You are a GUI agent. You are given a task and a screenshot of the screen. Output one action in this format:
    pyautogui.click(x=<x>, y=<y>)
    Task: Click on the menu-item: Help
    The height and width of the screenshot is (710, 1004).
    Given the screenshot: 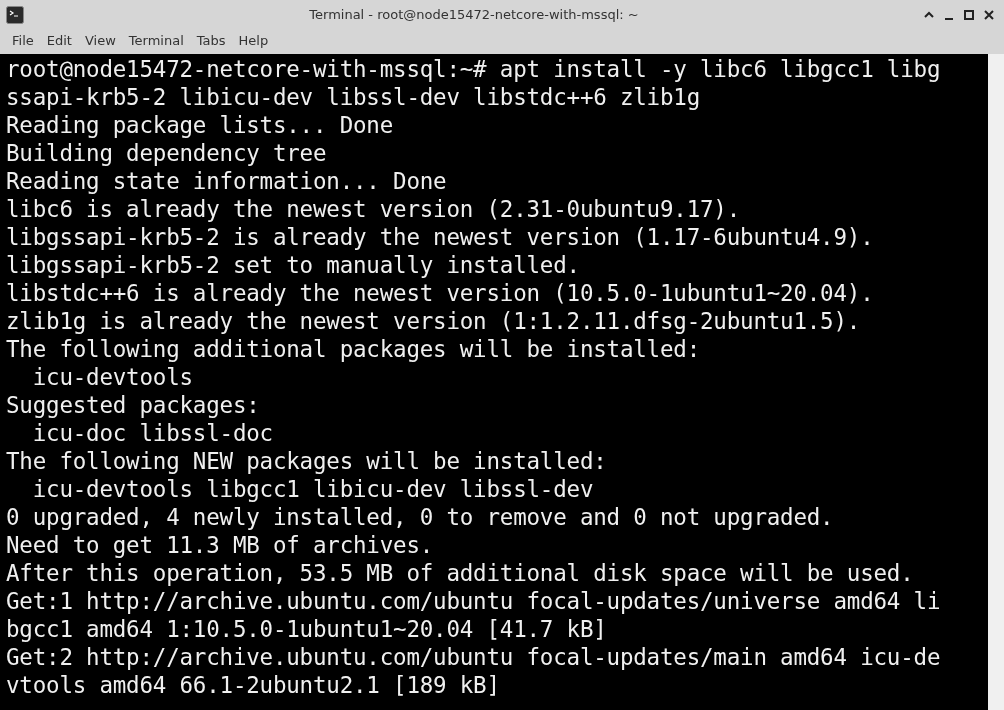 What is the action you would take?
    pyautogui.click(x=253, y=41)
    